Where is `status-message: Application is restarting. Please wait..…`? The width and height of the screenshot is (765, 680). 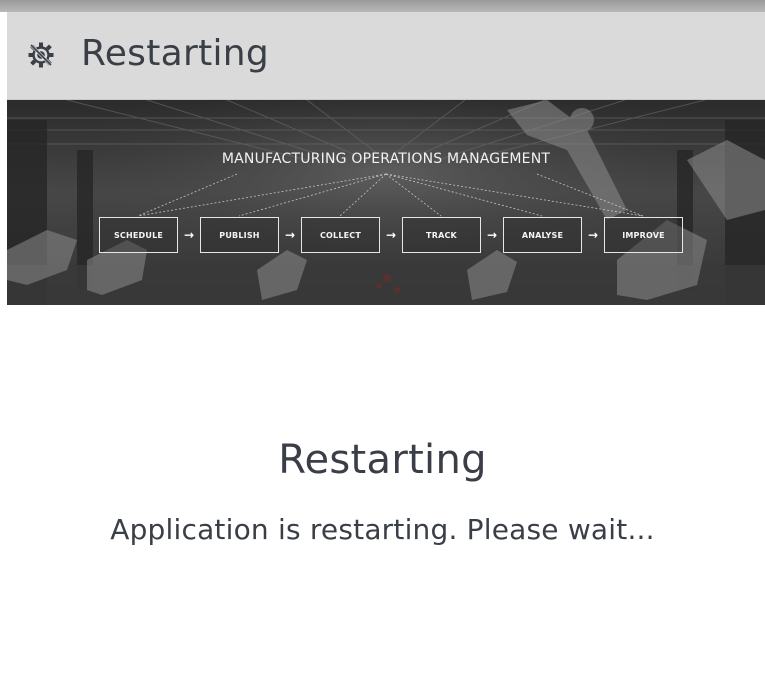
status-message: Application is restarting. Please wait..… is located at coordinates (382, 529).